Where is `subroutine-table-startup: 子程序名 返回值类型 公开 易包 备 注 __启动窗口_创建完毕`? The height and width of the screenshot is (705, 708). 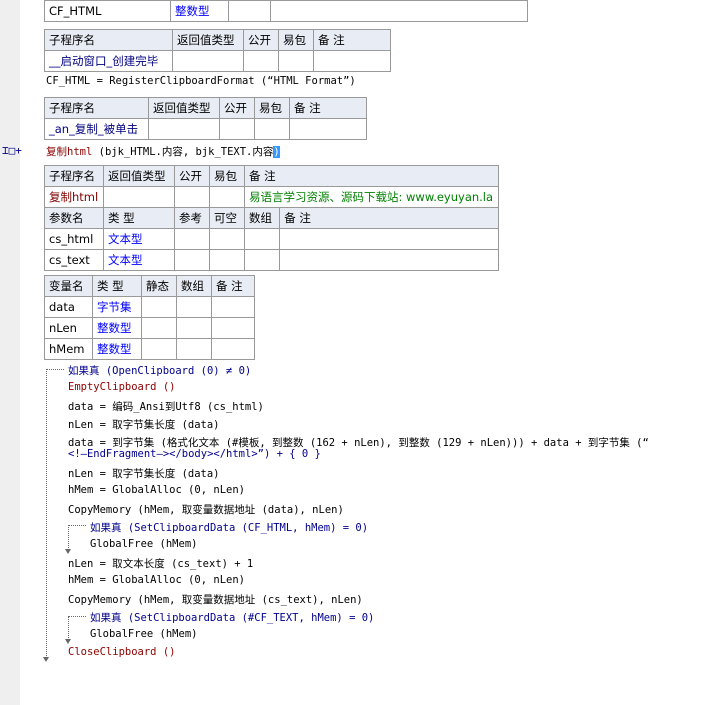
subroutine-table-startup: 子程序名 返回值类型 公开 易包 备 注 __启动窗口_创建完毕 is located at coordinates (217, 50).